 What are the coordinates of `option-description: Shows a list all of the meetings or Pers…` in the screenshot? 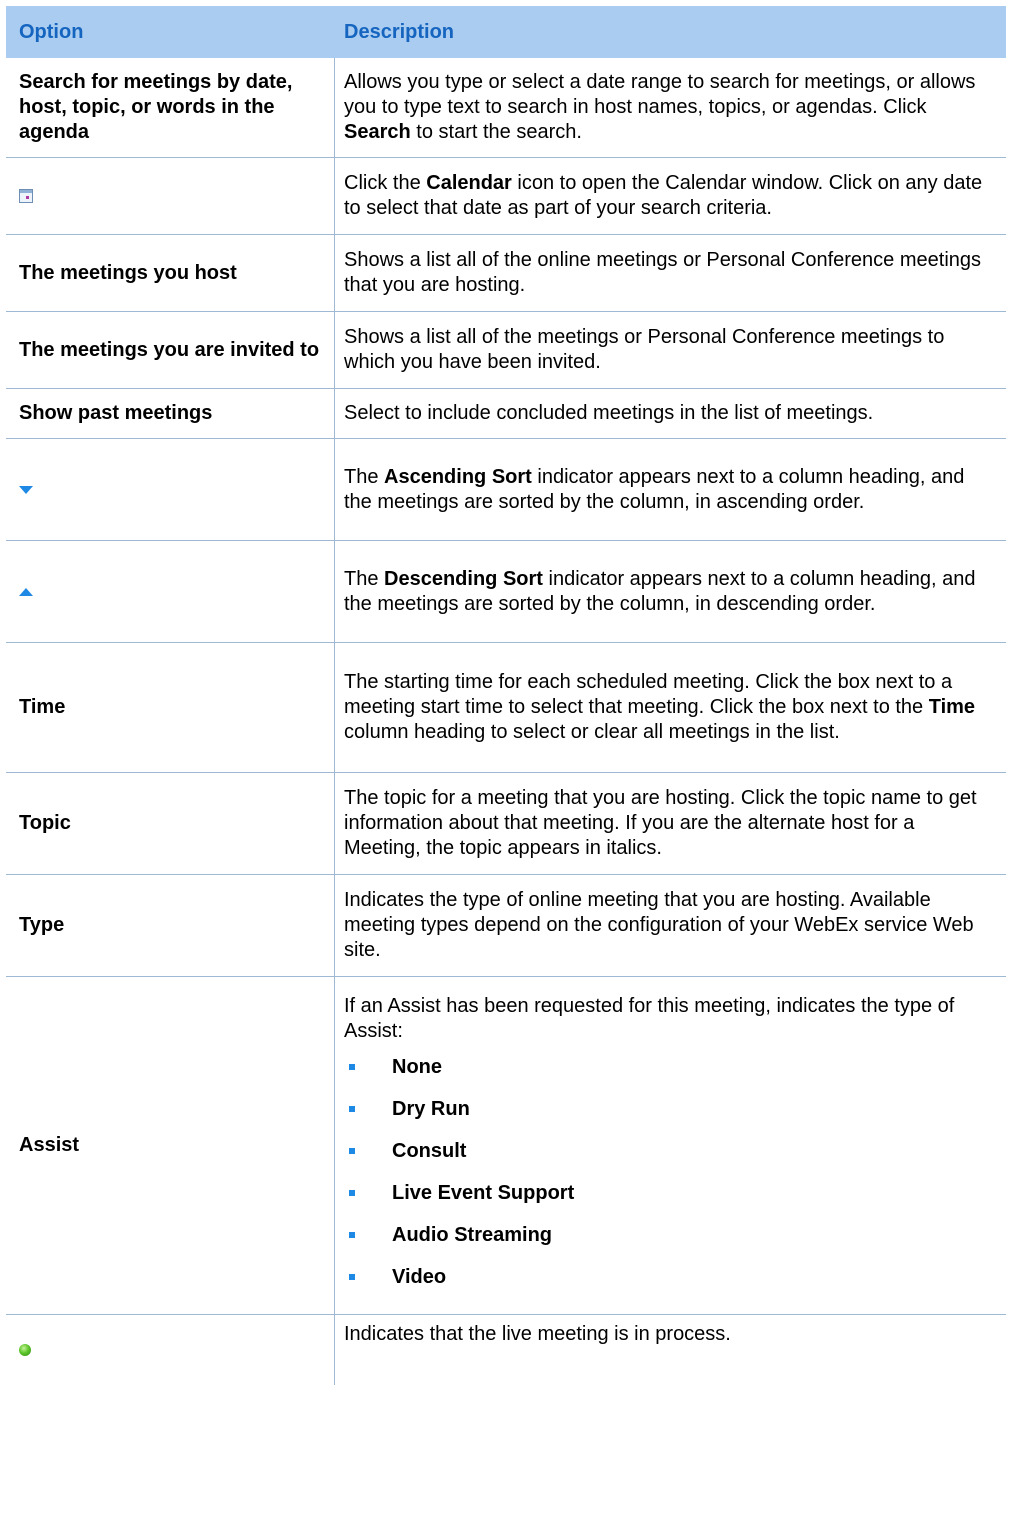 It's located at (670, 350).